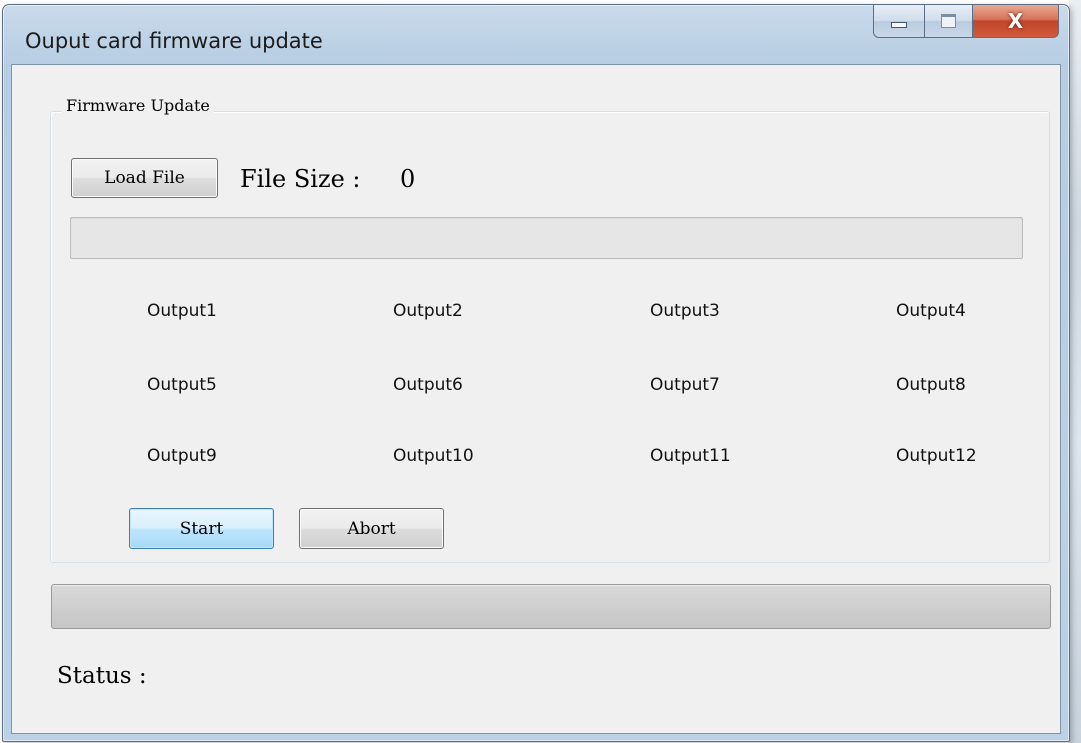 The height and width of the screenshot is (743, 1081). Describe the element at coordinates (371, 528) in the screenshot. I see `abort-button: Abort` at that location.